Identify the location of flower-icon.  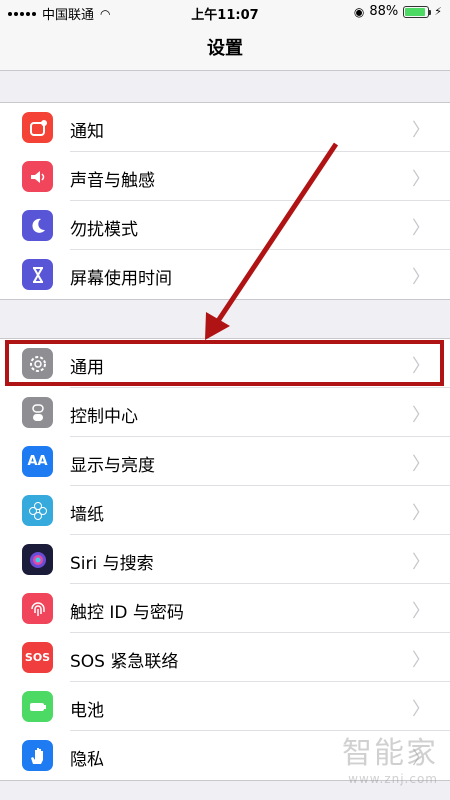
(37, 510).